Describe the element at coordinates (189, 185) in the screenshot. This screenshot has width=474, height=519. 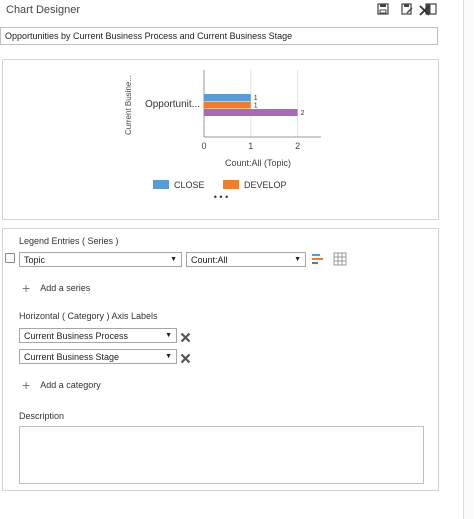
I see `legend-label: CLOSE` at that location.